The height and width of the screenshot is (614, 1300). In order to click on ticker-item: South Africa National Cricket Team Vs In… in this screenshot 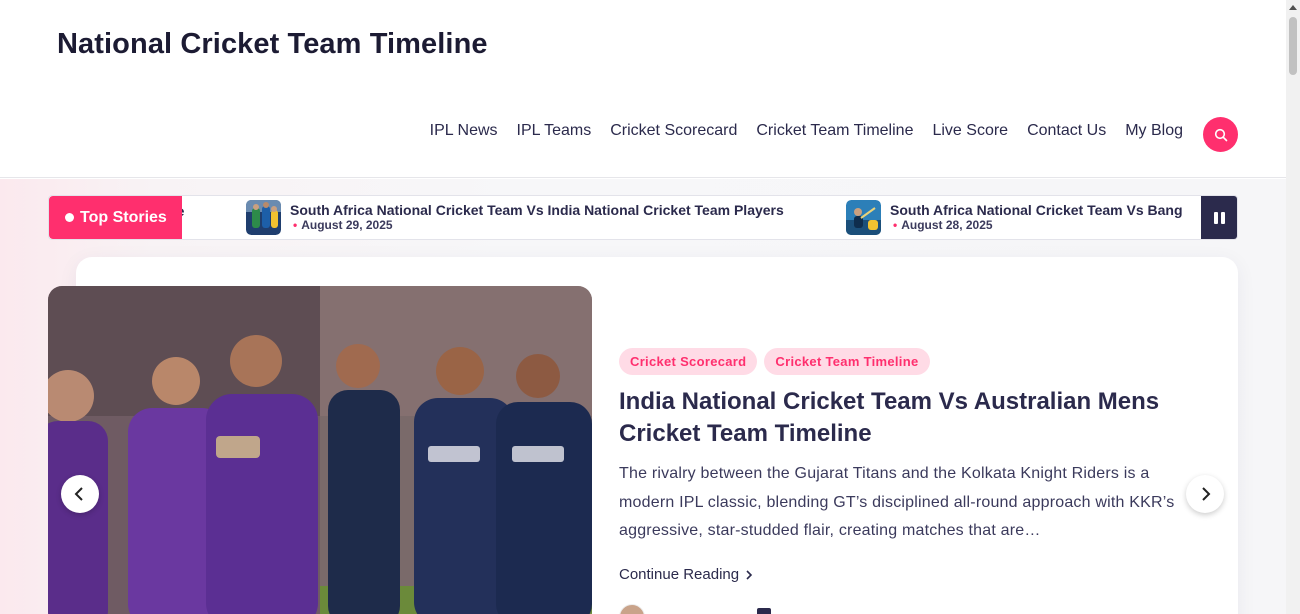, I will do `click(515, 217)`.